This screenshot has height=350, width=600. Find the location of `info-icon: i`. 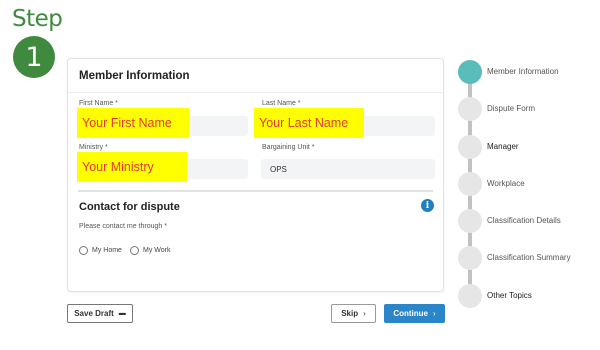

info-icon: i is located at coordinates (427, 205).